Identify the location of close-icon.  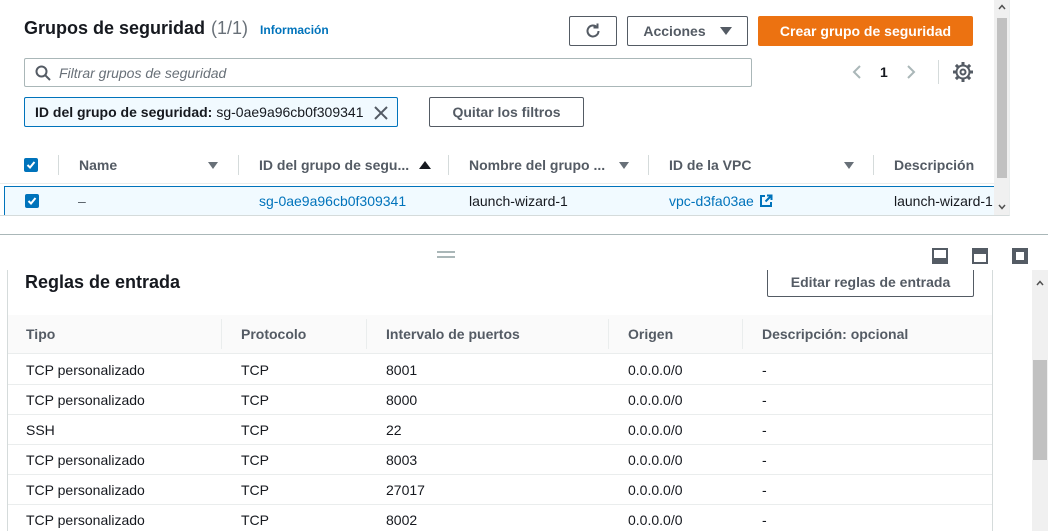
(381, 113).